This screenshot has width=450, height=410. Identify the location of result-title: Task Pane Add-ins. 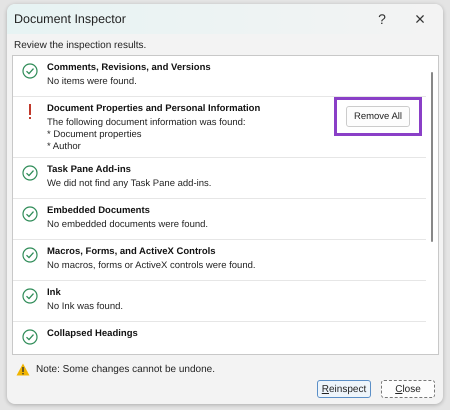
(89, 169).